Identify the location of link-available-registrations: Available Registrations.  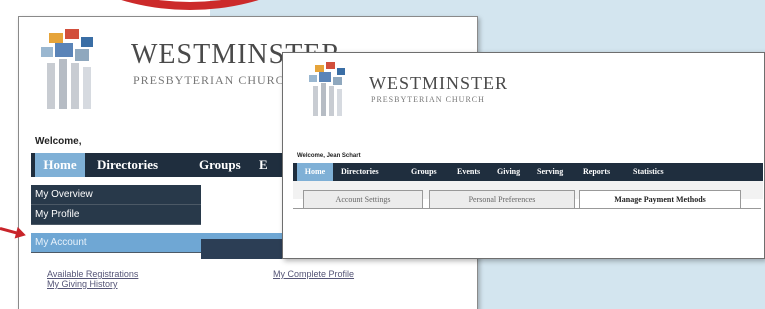
(92, 274).